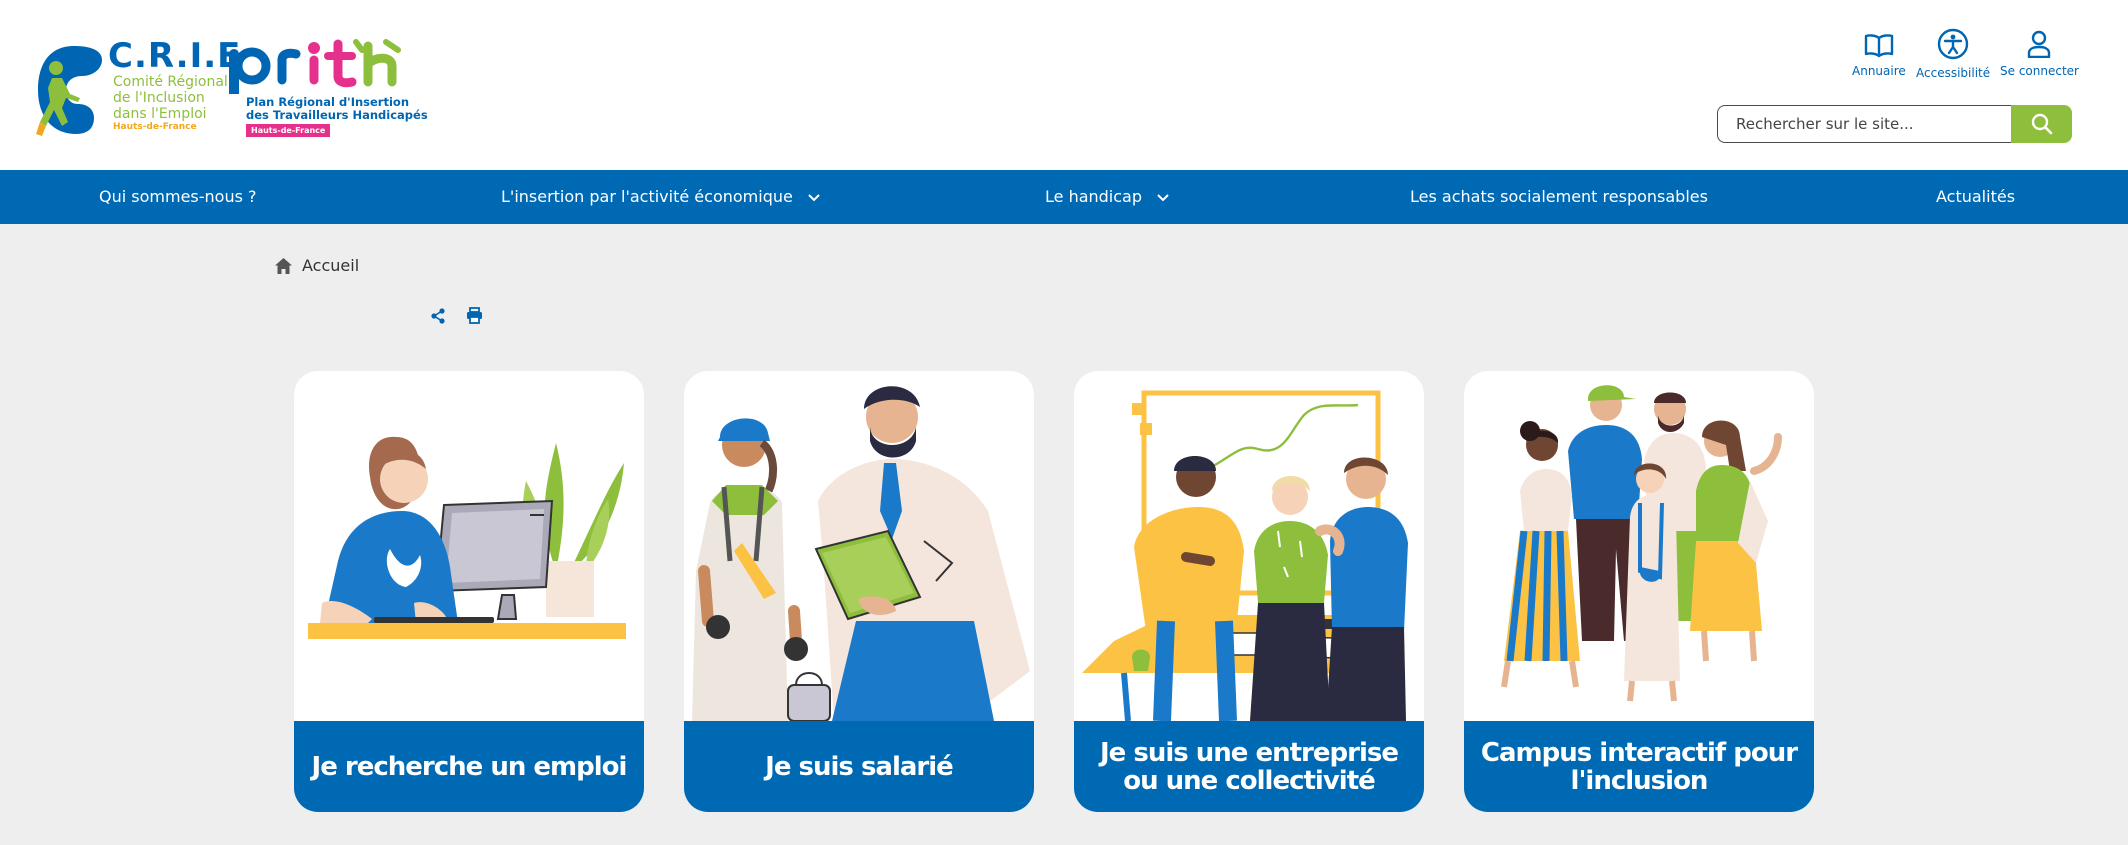 The height and width of the screenshot is (845, 2128). I want to click on login-link: Se connecter, so click(2039, 54).